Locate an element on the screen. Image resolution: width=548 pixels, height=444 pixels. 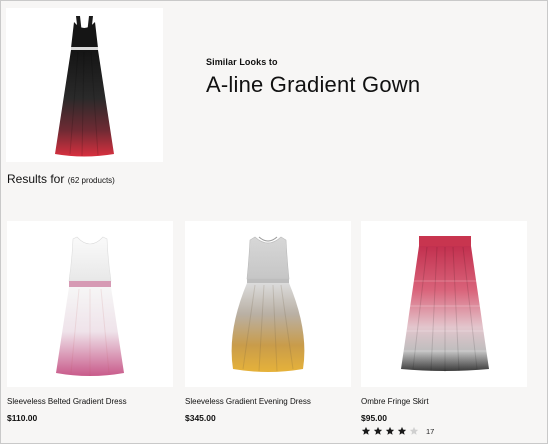
skirt-image is located at coordinates (445, 304).